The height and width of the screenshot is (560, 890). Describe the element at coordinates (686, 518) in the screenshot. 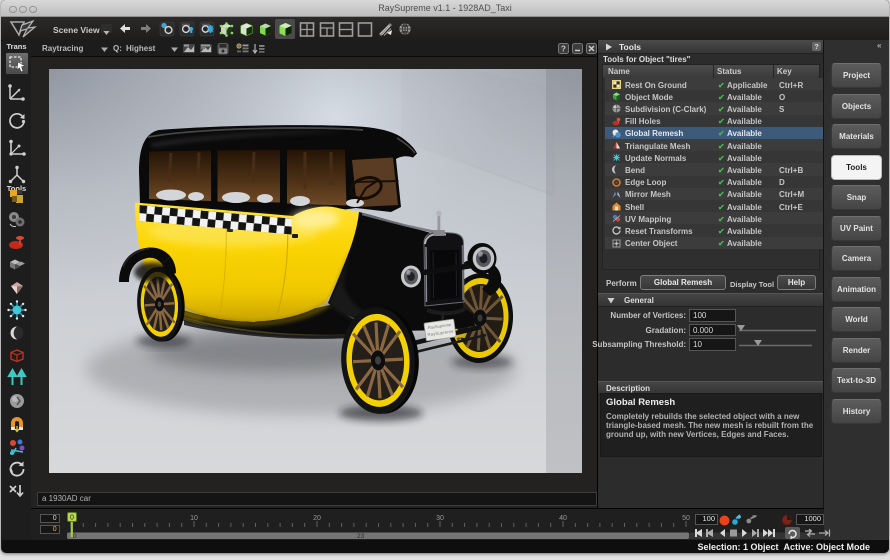

I see `svg-text: 50` at that location.